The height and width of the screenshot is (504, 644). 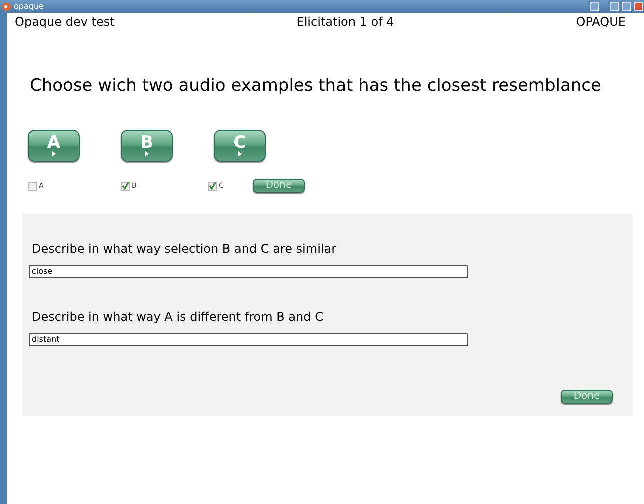 I want to click on prompt-label: Describe in what way selection B and C are similar, so click(x=185, y=249).